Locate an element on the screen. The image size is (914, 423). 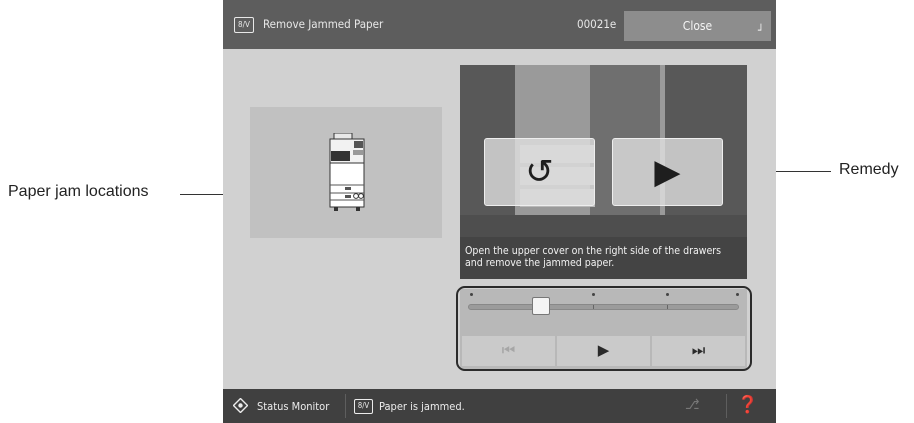
next-step-button: ▶ is located at coordinates (667, 172).